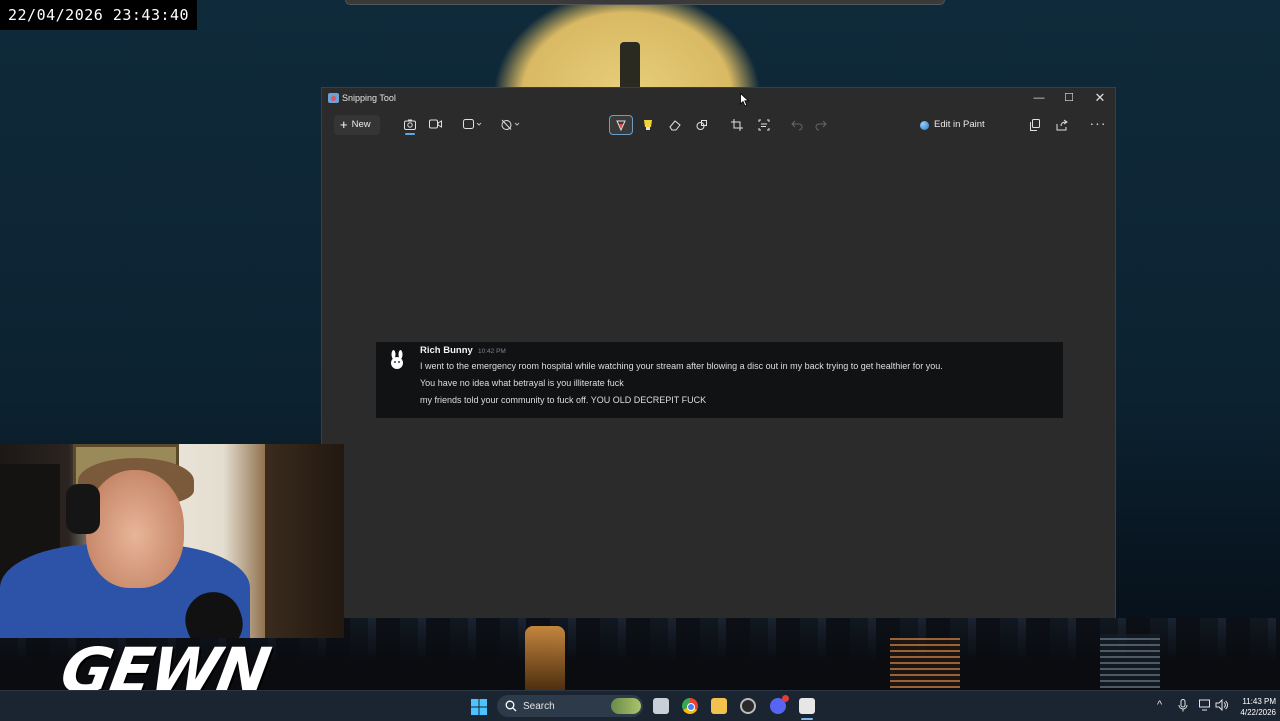 The height and width of the screenshot is (721, 1280). I want to click on toolbar: + New Edit in Paint ···, so click(718, 125).